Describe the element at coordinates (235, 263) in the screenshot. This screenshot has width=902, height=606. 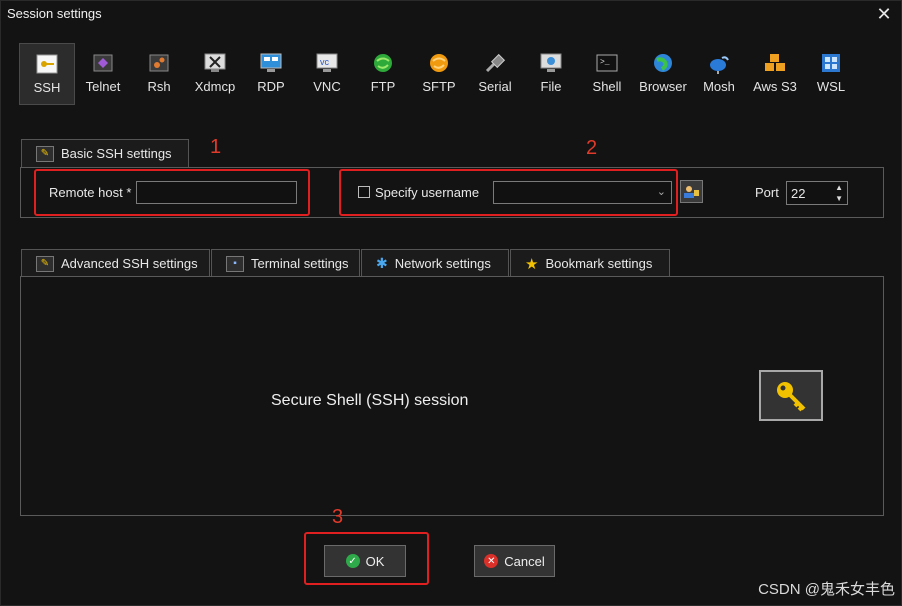
I see `terminal-icon: ▪` at that location.